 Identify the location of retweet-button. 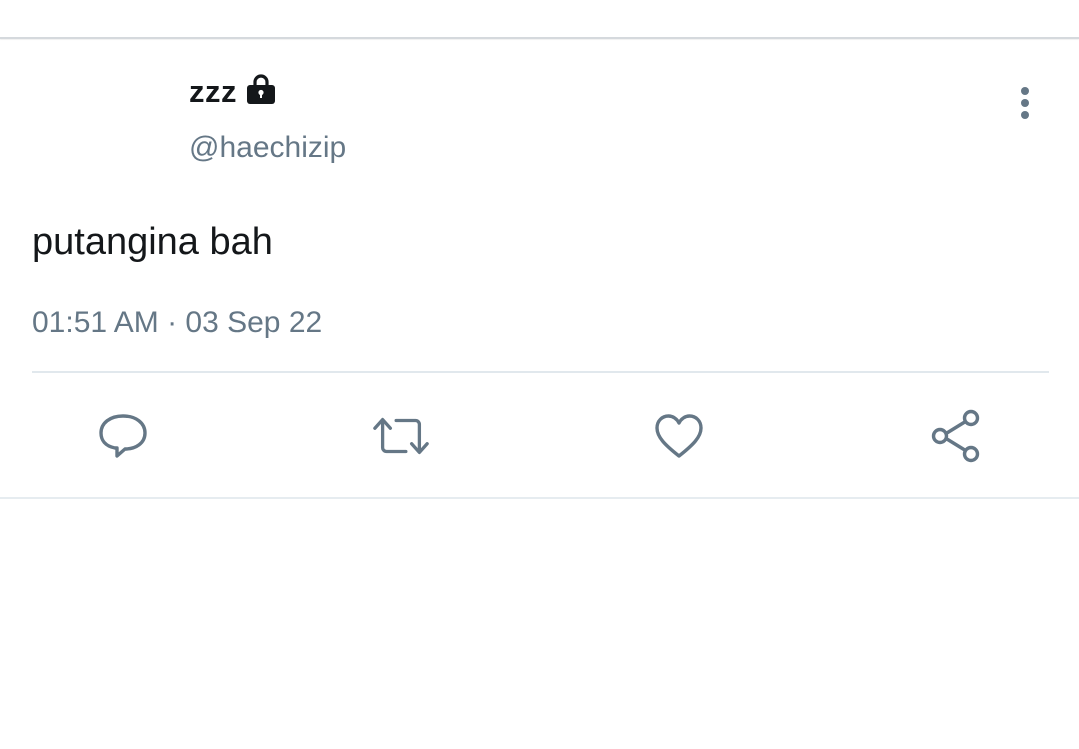
(401, 436).